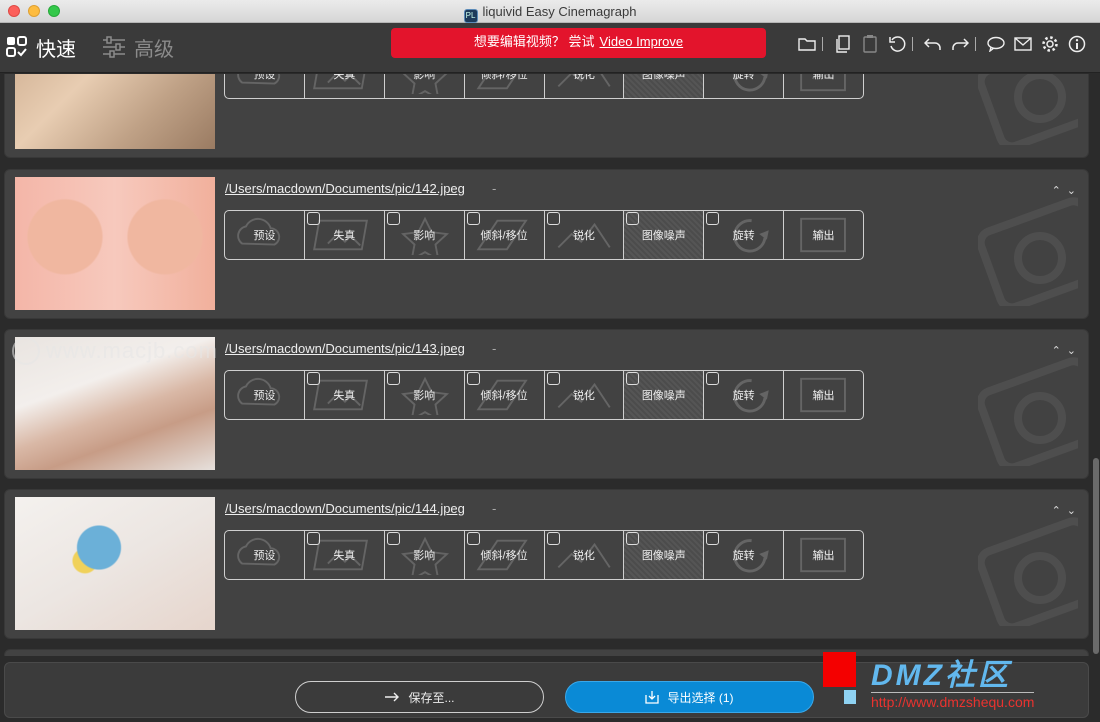 The width and height of the screenshot is (1100, 722). I want to click on redo-icon, so click(960, 44).